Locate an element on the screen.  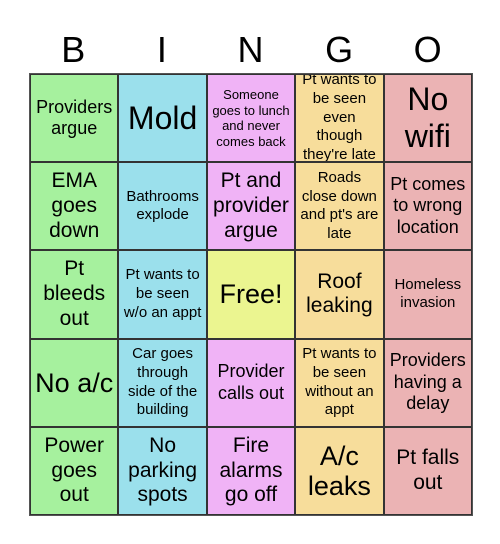
bingo-header: B I N G O is located at coordinates (250, 50).